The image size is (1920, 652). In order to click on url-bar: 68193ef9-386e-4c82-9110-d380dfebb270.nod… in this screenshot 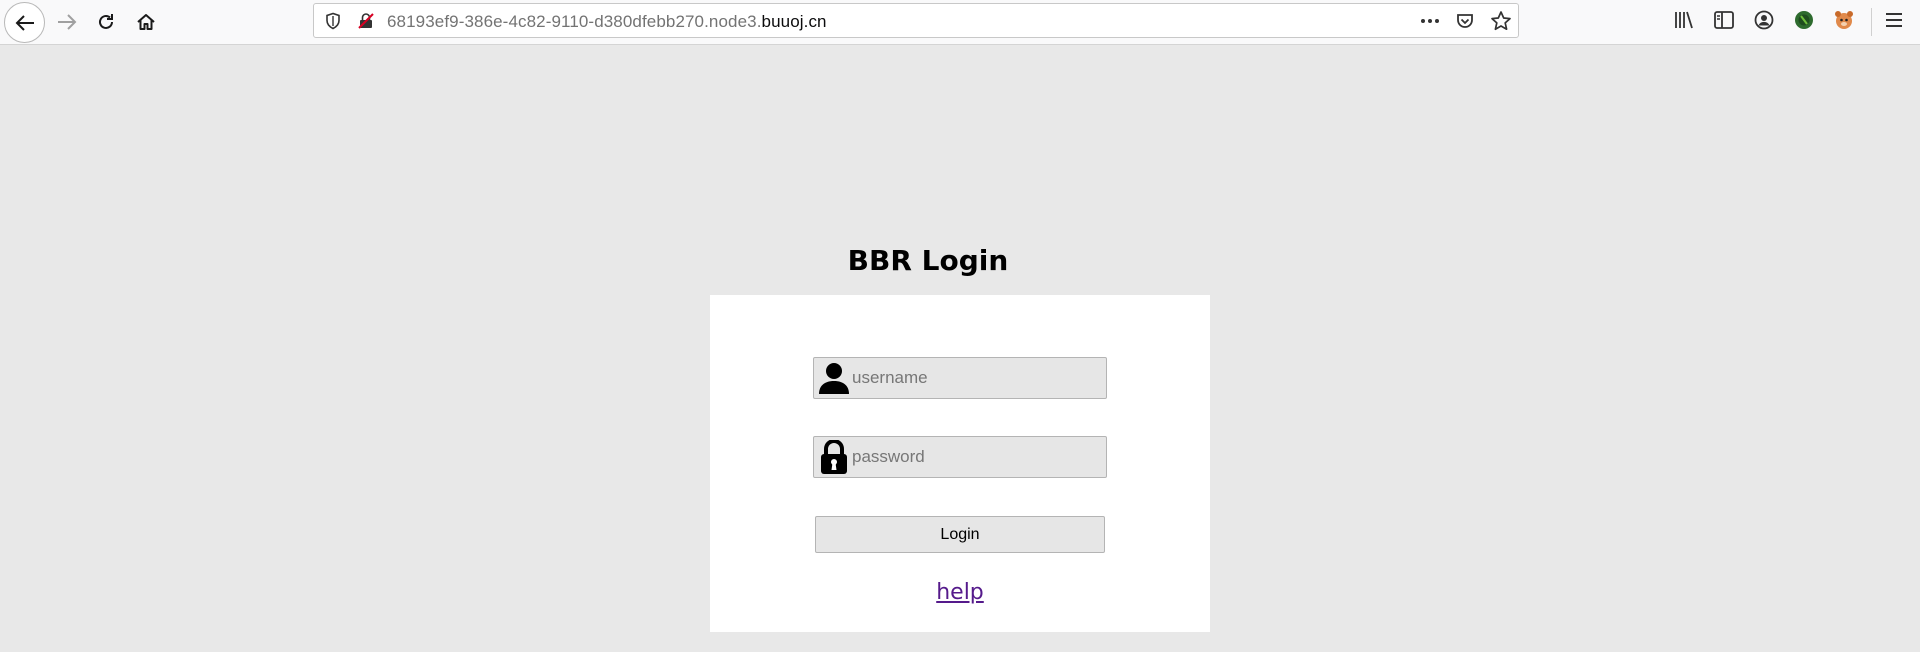, I will do `click(916, 20)`.